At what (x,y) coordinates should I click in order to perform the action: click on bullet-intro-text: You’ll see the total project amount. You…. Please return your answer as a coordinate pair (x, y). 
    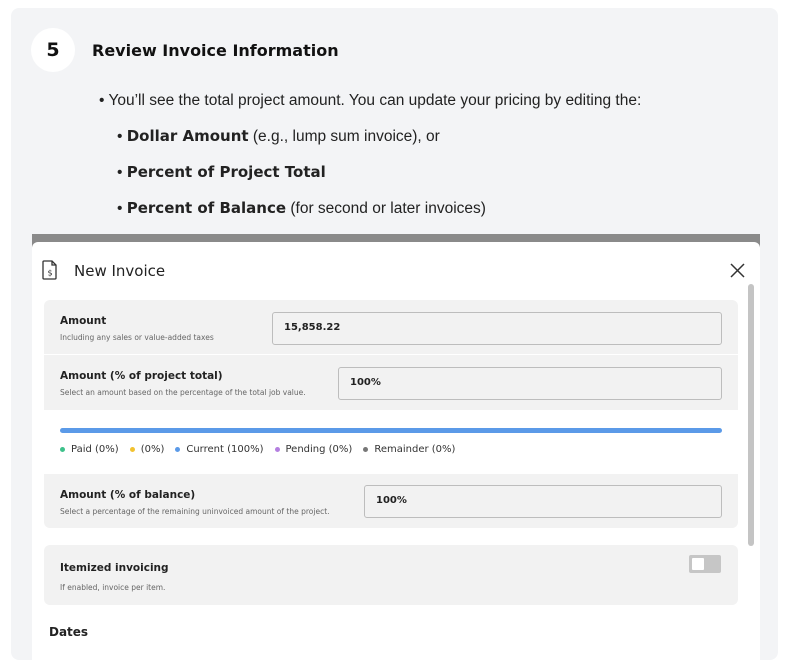
    Looking at the image, I should click on (375, 100).